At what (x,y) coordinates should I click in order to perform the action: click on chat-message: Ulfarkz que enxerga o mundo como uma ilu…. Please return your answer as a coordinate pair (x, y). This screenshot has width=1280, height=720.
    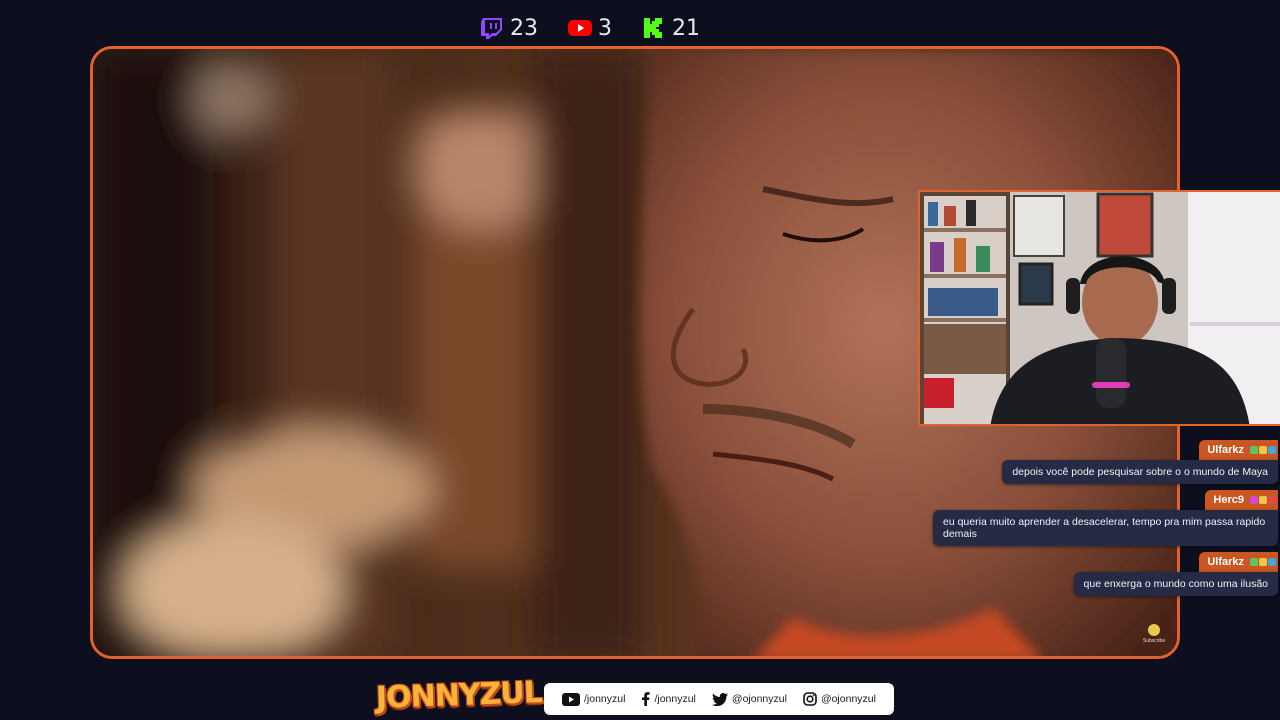
    Looking at the image, I should click on (1098, 574).